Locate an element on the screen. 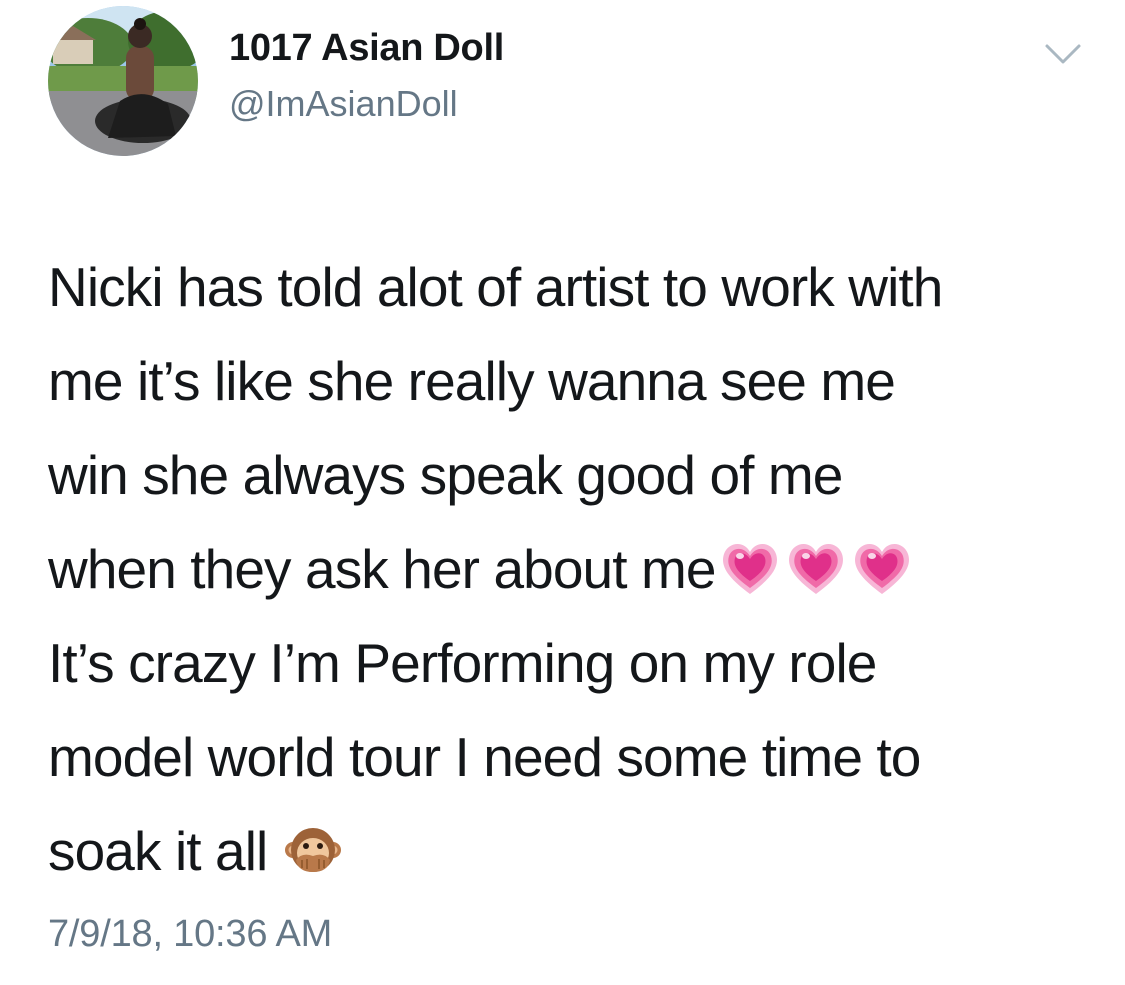  chevron-down-icon is located at coordinates (1063, 54).